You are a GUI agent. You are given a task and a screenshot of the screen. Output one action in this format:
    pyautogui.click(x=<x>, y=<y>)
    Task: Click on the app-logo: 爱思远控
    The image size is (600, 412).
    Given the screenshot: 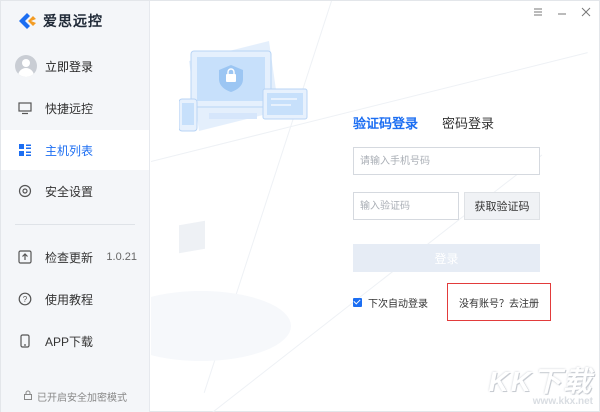 What is the action you would take?
    pyautogui.click(x=60, y=21)
    